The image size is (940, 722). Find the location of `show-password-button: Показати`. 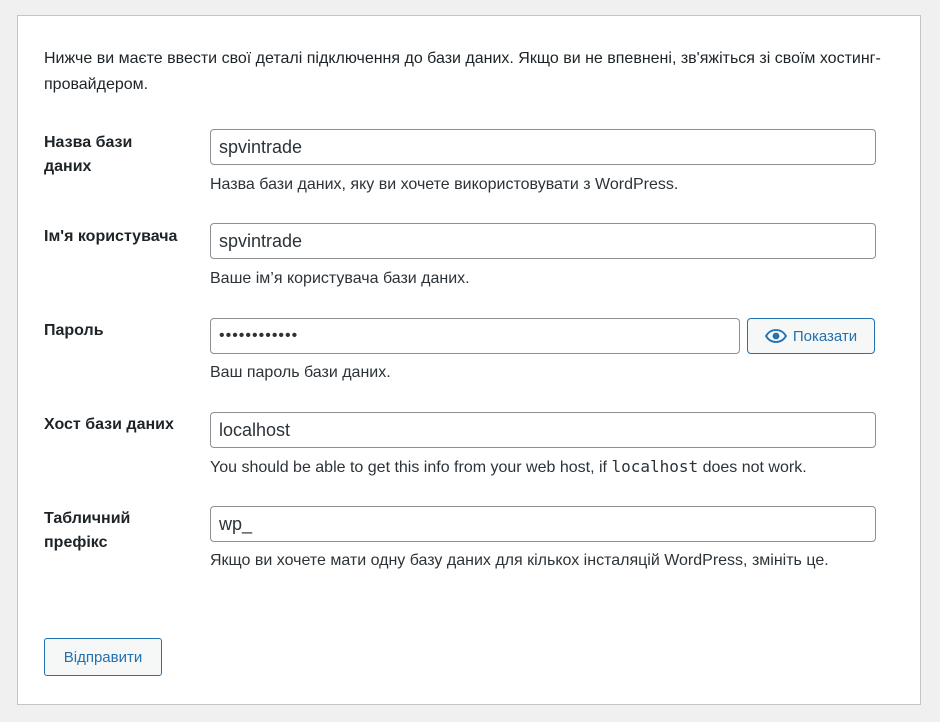

show-password-button: Показати is located at coordinates (811, 336).